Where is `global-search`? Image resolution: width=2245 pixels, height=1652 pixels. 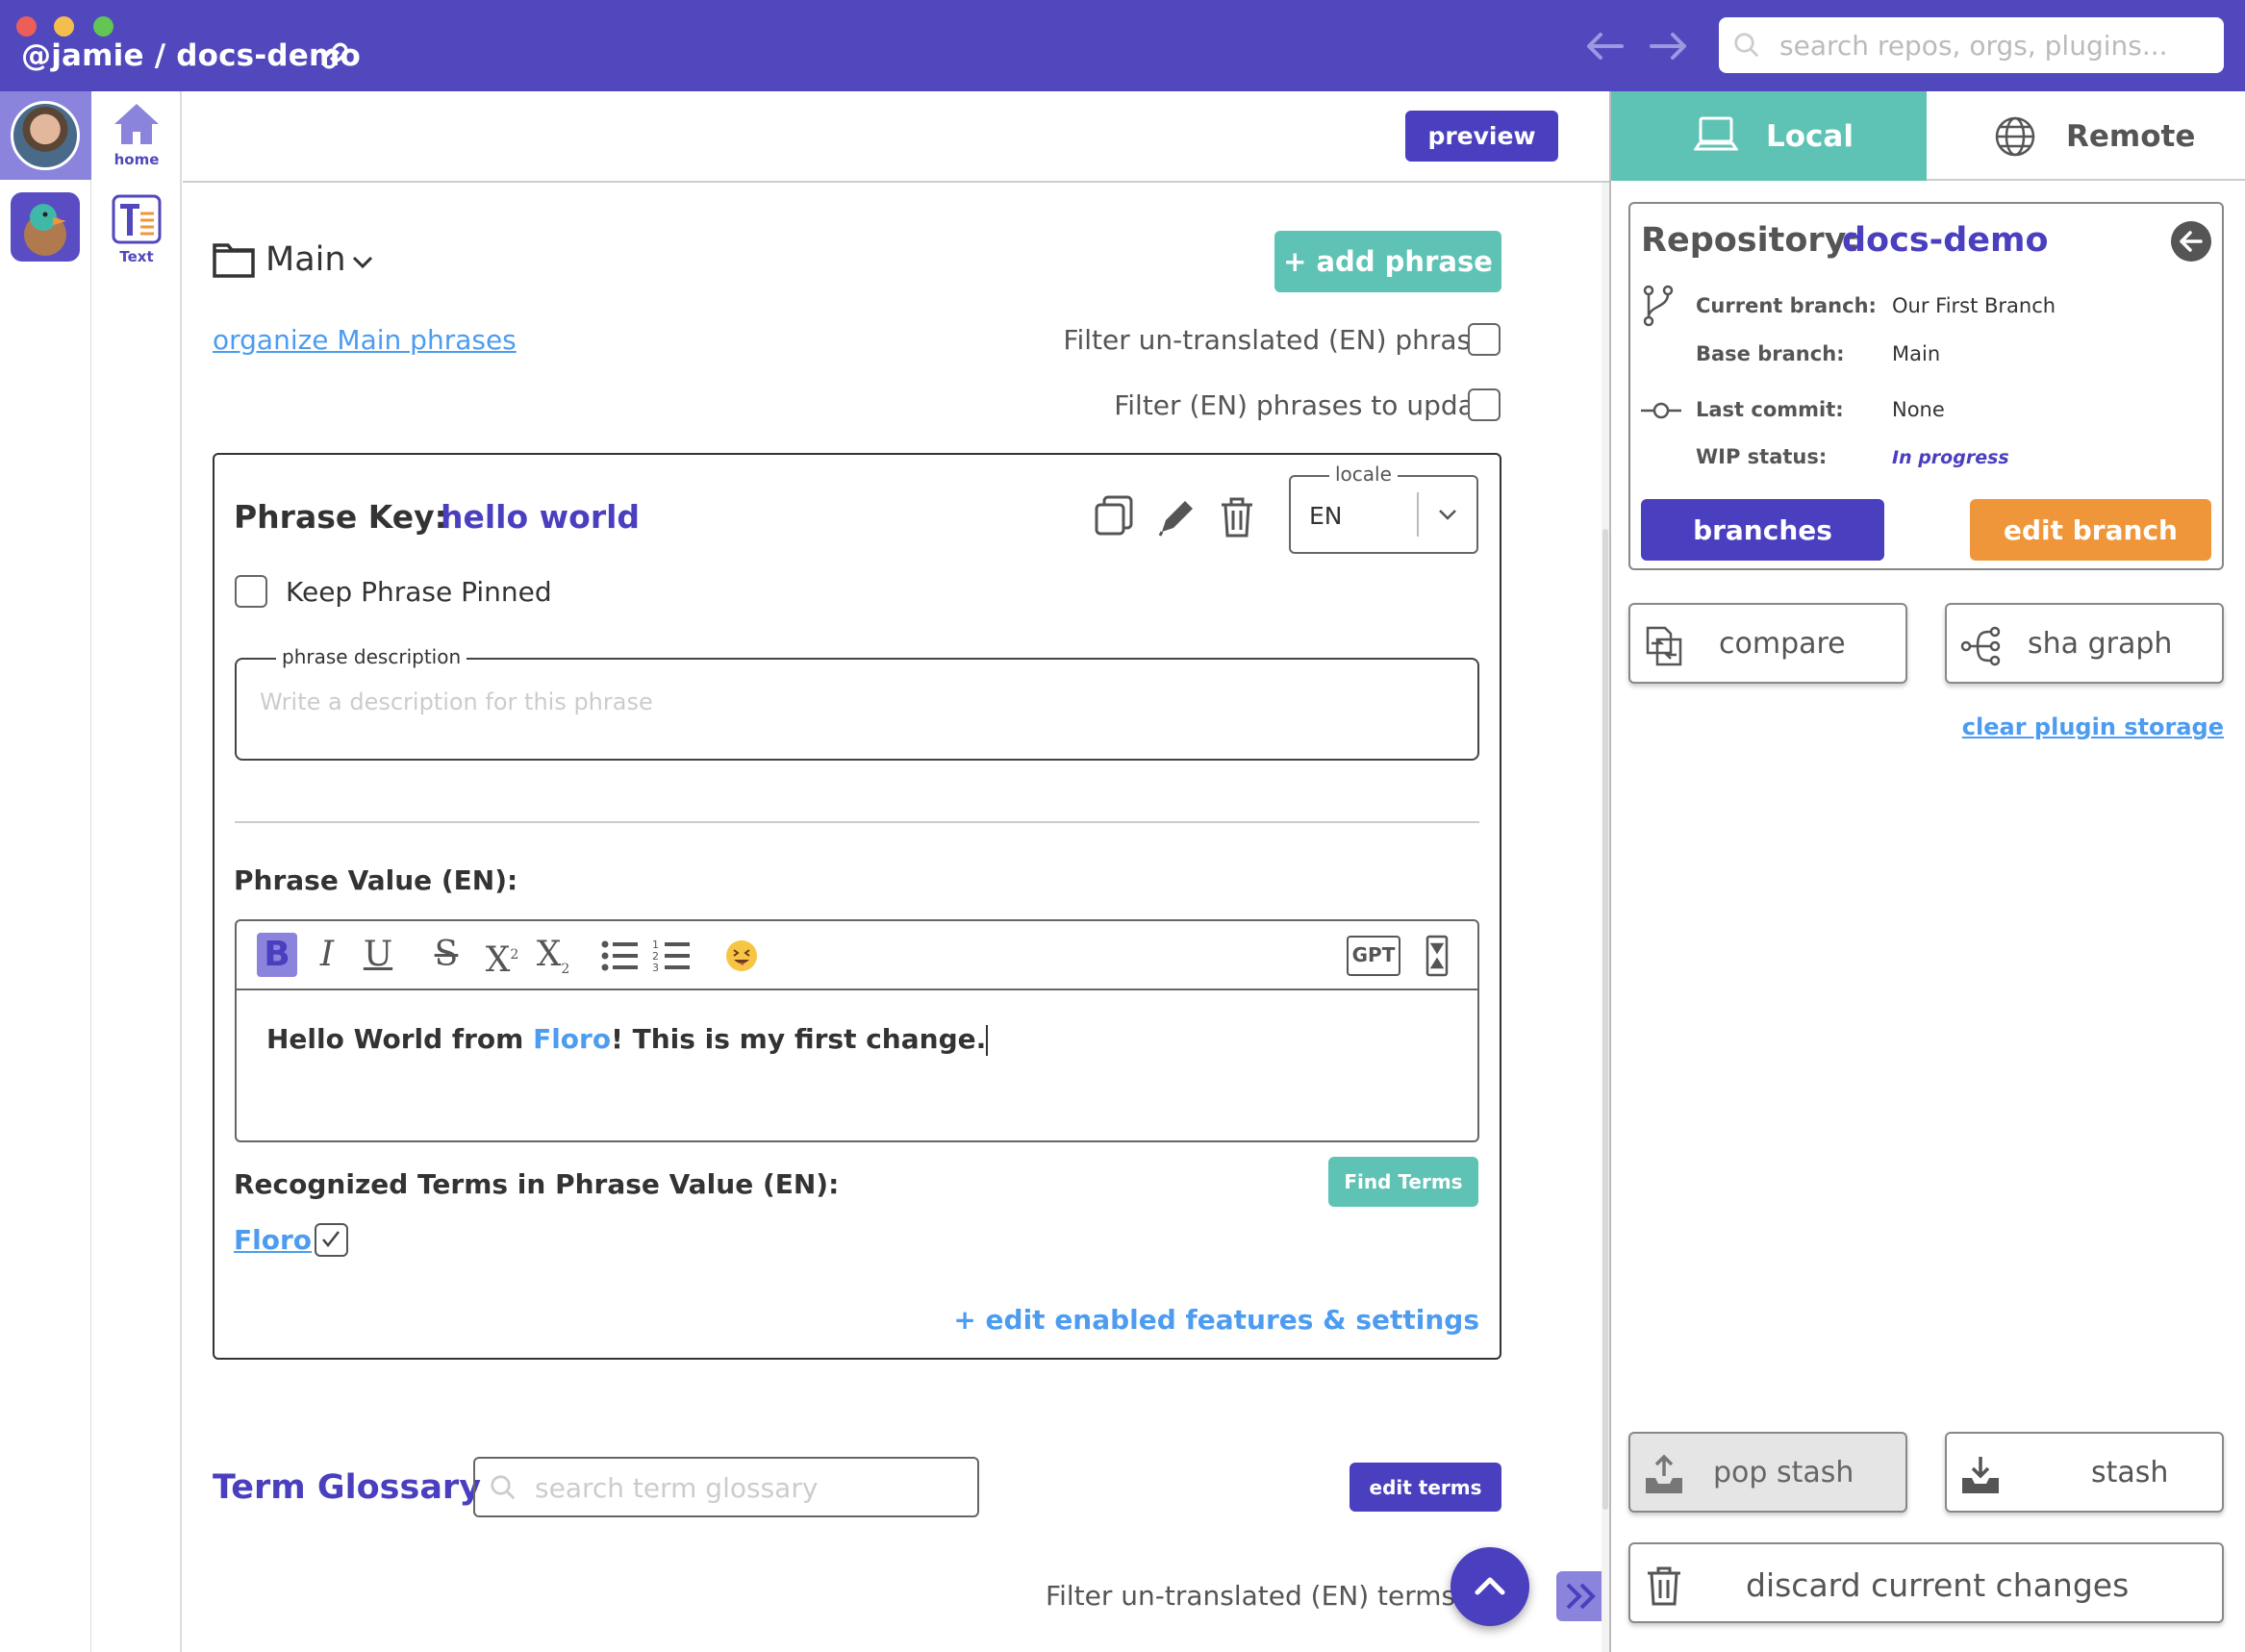
global-search is located at coordinates (1971, 45).